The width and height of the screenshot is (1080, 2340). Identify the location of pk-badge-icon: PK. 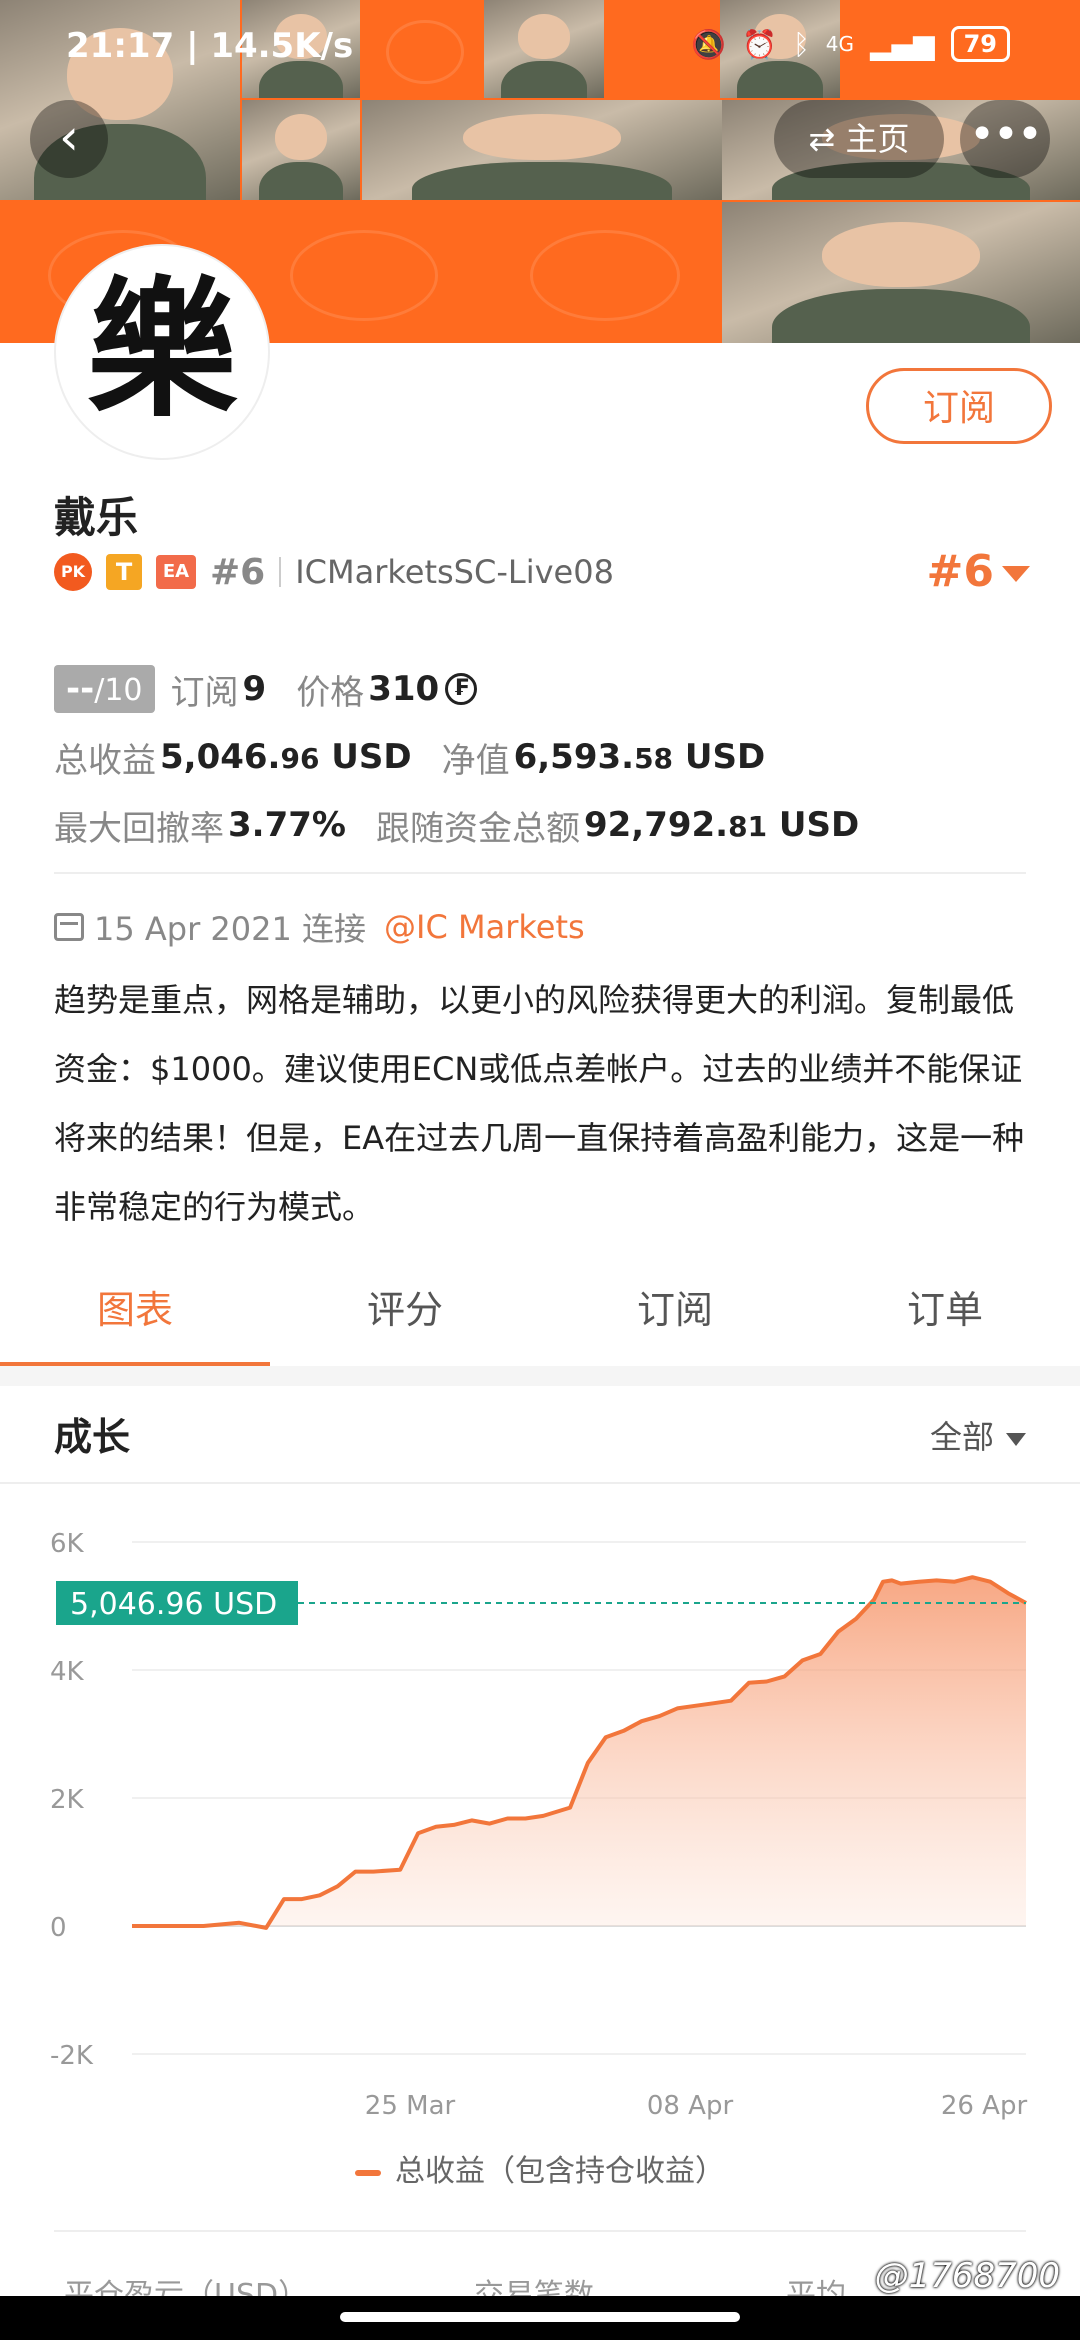
(73, 572).